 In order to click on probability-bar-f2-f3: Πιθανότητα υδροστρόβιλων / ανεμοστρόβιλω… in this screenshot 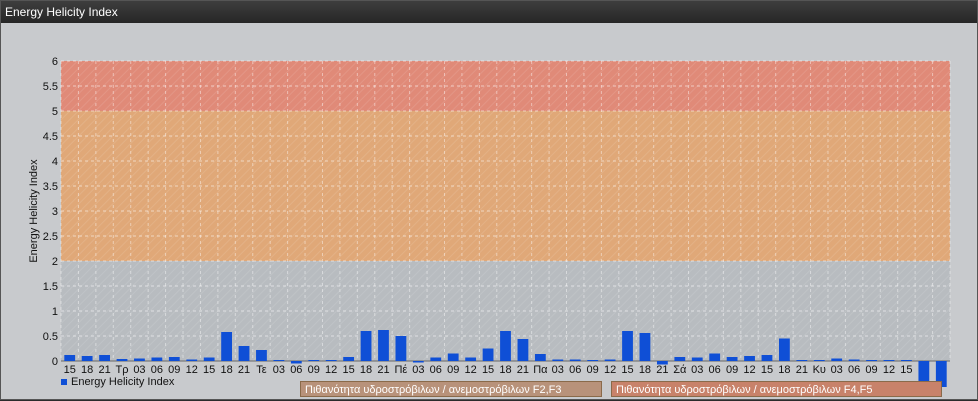, I will do `click(451, 389)`.